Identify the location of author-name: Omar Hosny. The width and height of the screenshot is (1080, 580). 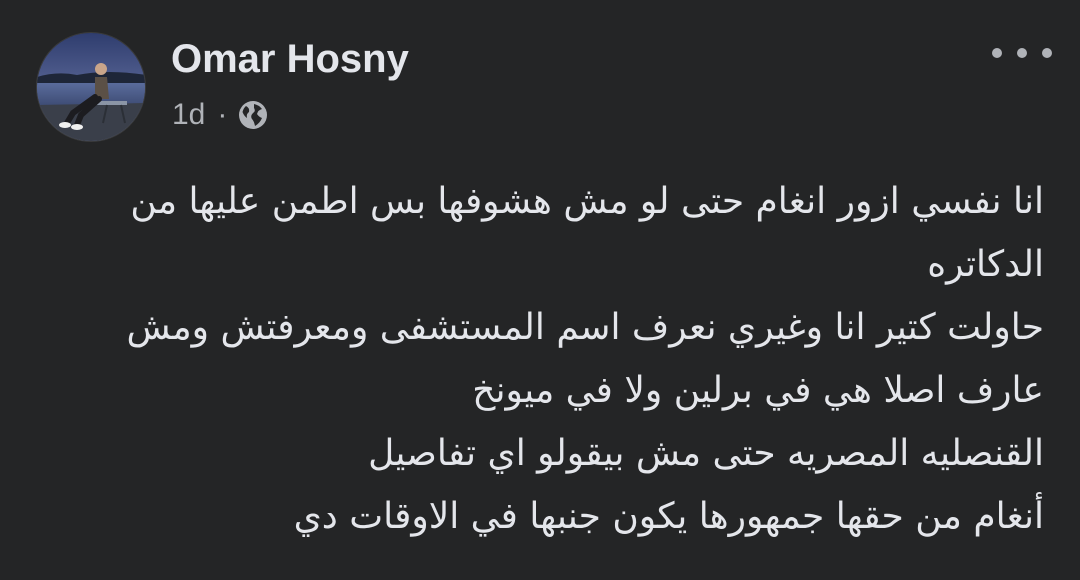
(290, 59).